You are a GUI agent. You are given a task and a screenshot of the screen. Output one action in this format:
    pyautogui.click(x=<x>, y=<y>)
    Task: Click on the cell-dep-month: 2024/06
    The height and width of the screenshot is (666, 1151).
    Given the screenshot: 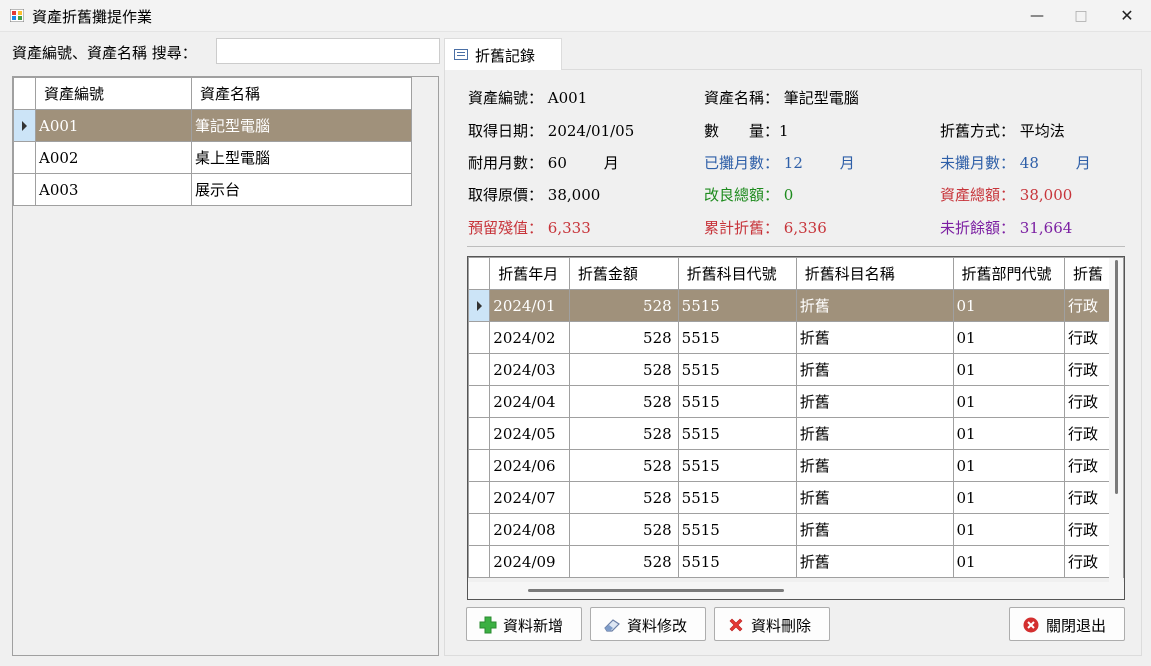 What is the action you would take?
    pyautogui.click(x=529, y=465)
    